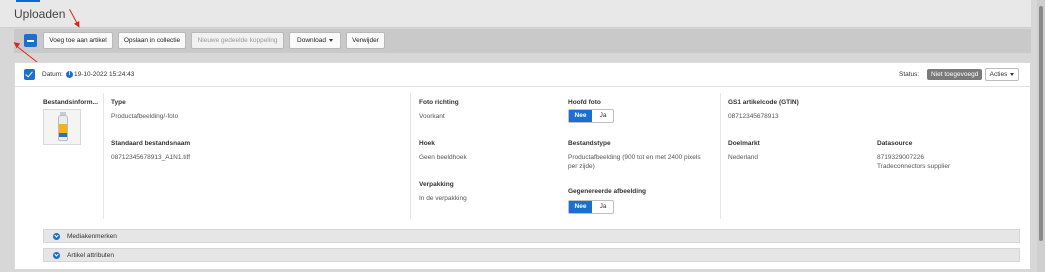 This screenshot has height=272, width=1045. I want to click on packaging-label: Verpakking, so click(436, 184).